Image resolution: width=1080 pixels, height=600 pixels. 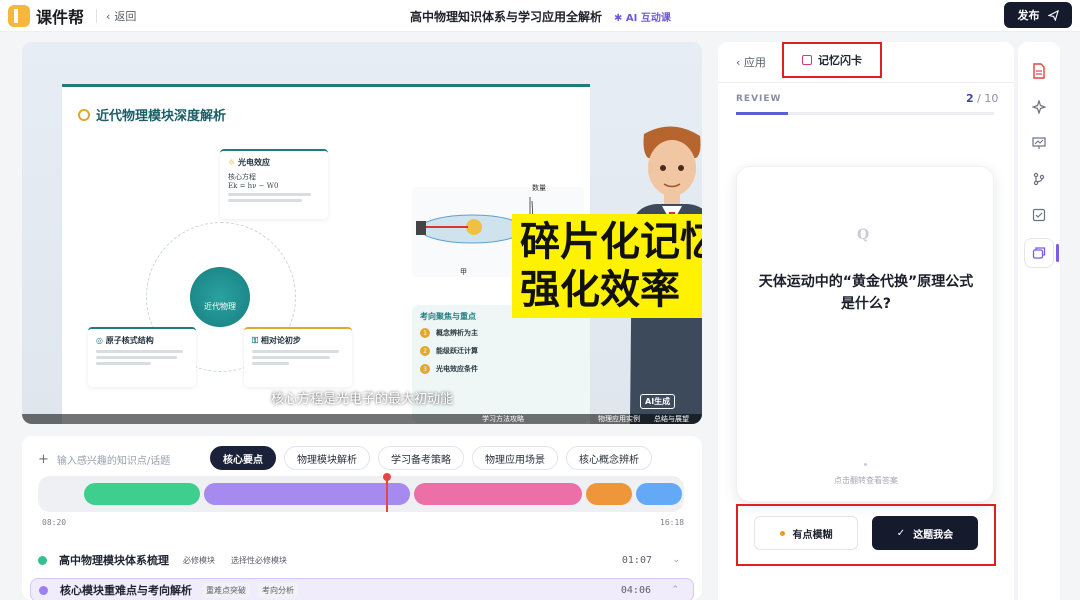 What do you see at coordinates (671, 419) in the screenshot?
I see `chapter-marker: 总结与展望` at bounding box center [671, 419].